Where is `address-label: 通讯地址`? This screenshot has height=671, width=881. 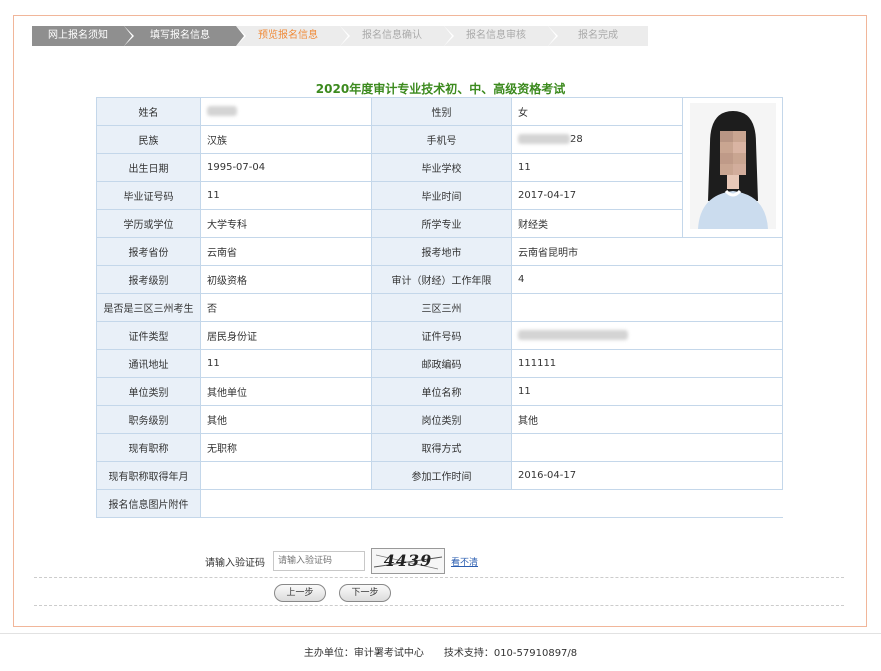
address-label: 通讯地址 is located at coordinates (148, 363).